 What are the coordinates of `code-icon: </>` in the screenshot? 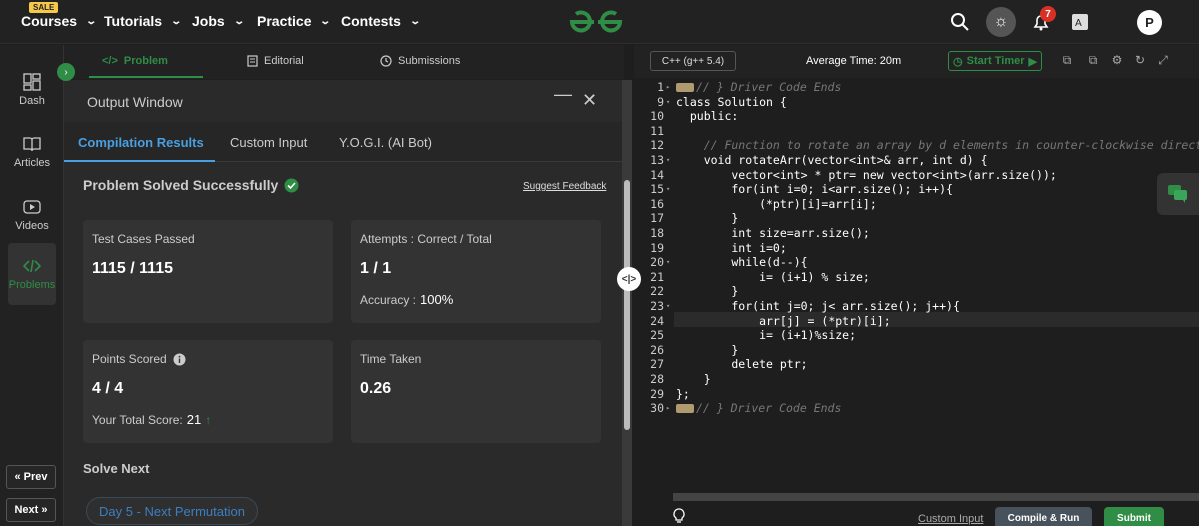 It's located at (110, 61).